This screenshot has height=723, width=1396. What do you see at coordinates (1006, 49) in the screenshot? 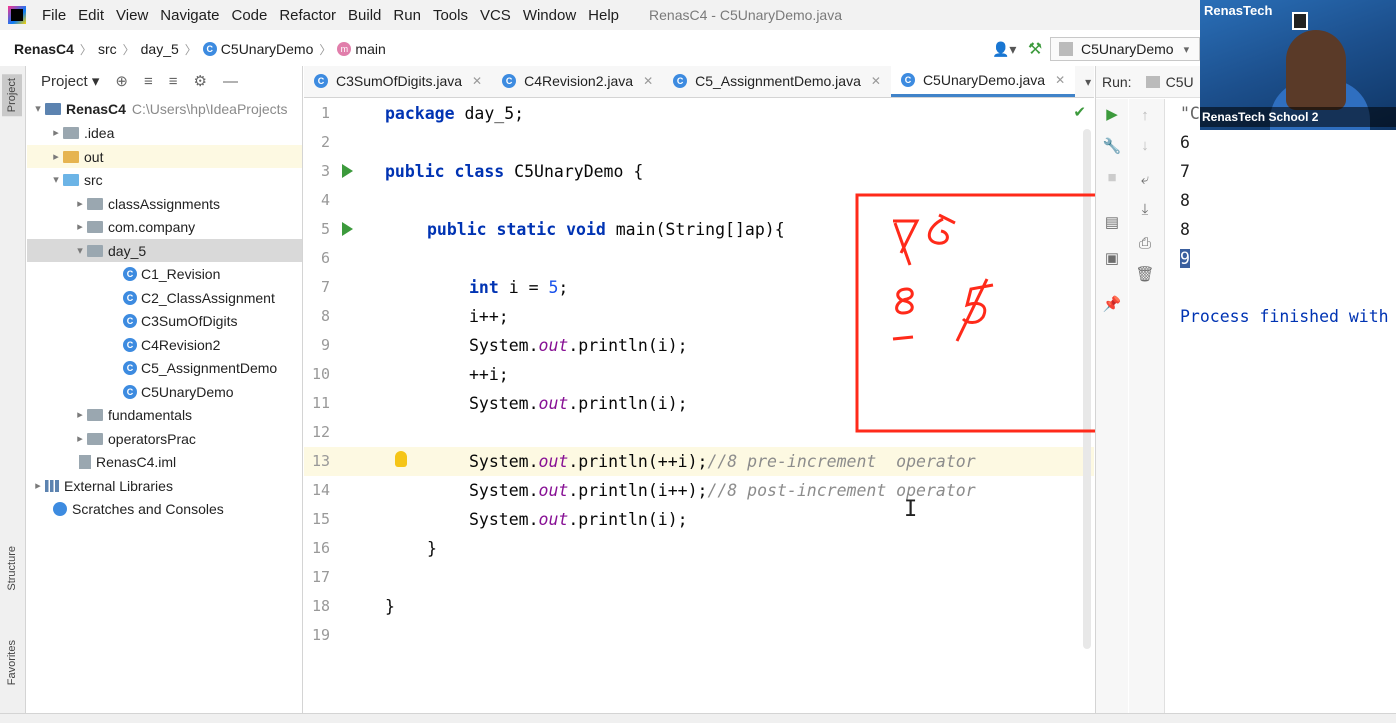
I see `user-dropdown-icon: 👤▾` at bounding box center [1006, 49].